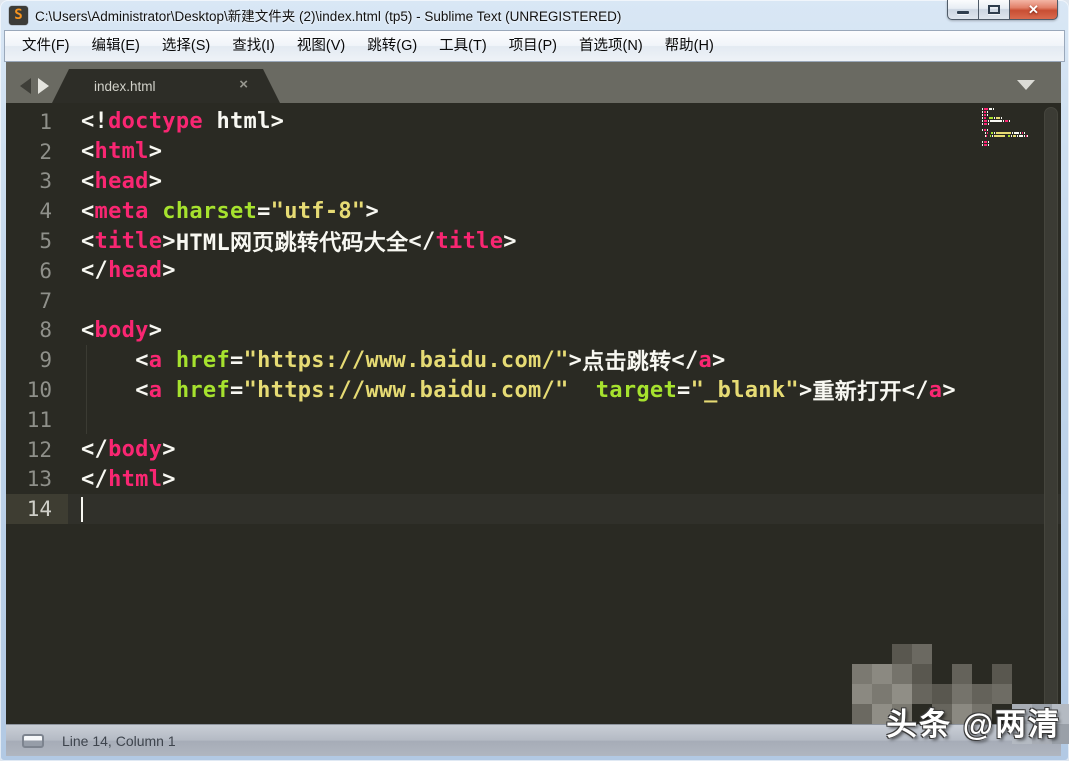  I want to click on vertical-scrollbar, so click(1051, 413).